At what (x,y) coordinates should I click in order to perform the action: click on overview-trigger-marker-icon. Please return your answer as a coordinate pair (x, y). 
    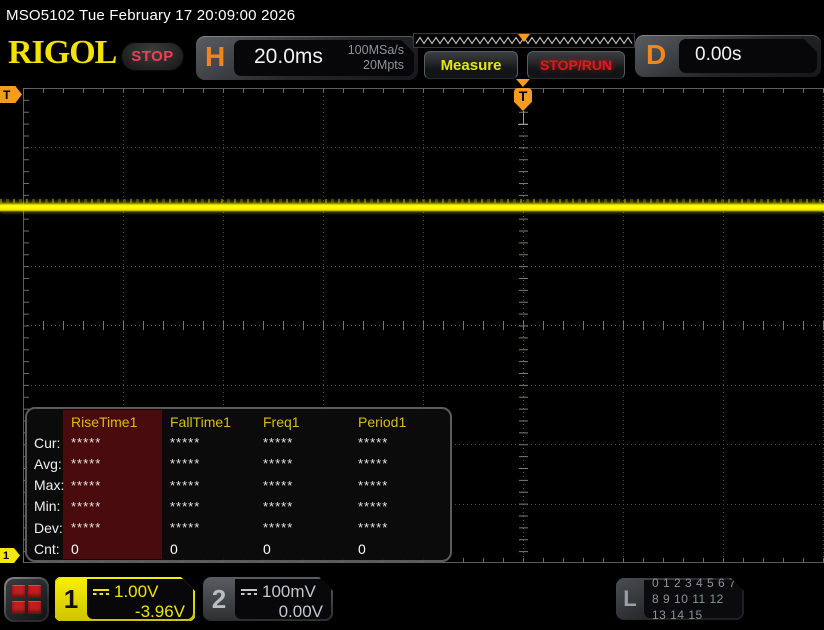
    Looking at the image, I should click on (524, 38).